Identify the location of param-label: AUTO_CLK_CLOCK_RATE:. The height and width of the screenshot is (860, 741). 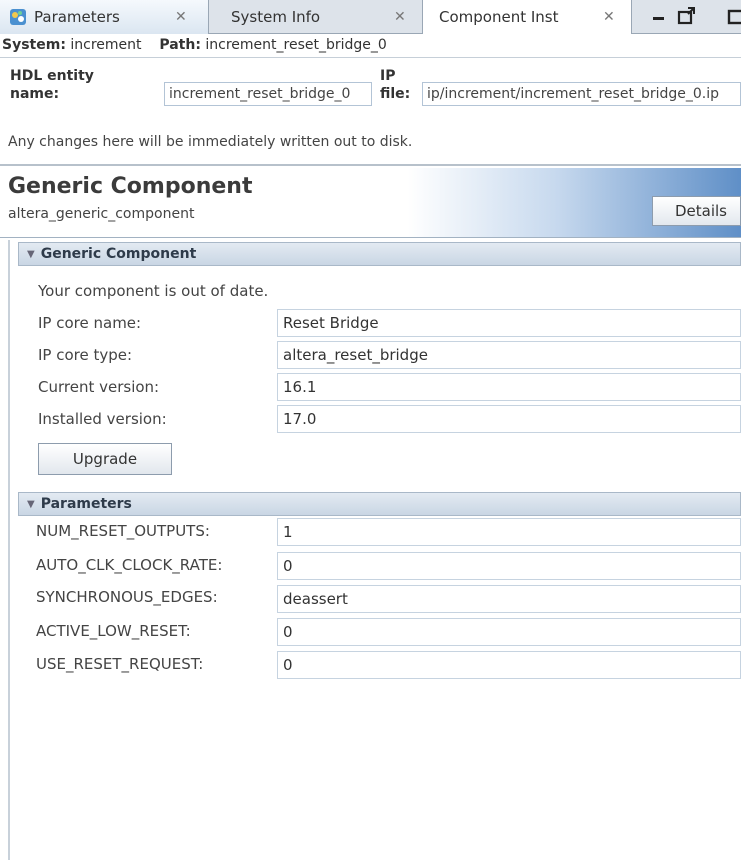
(129, 565).